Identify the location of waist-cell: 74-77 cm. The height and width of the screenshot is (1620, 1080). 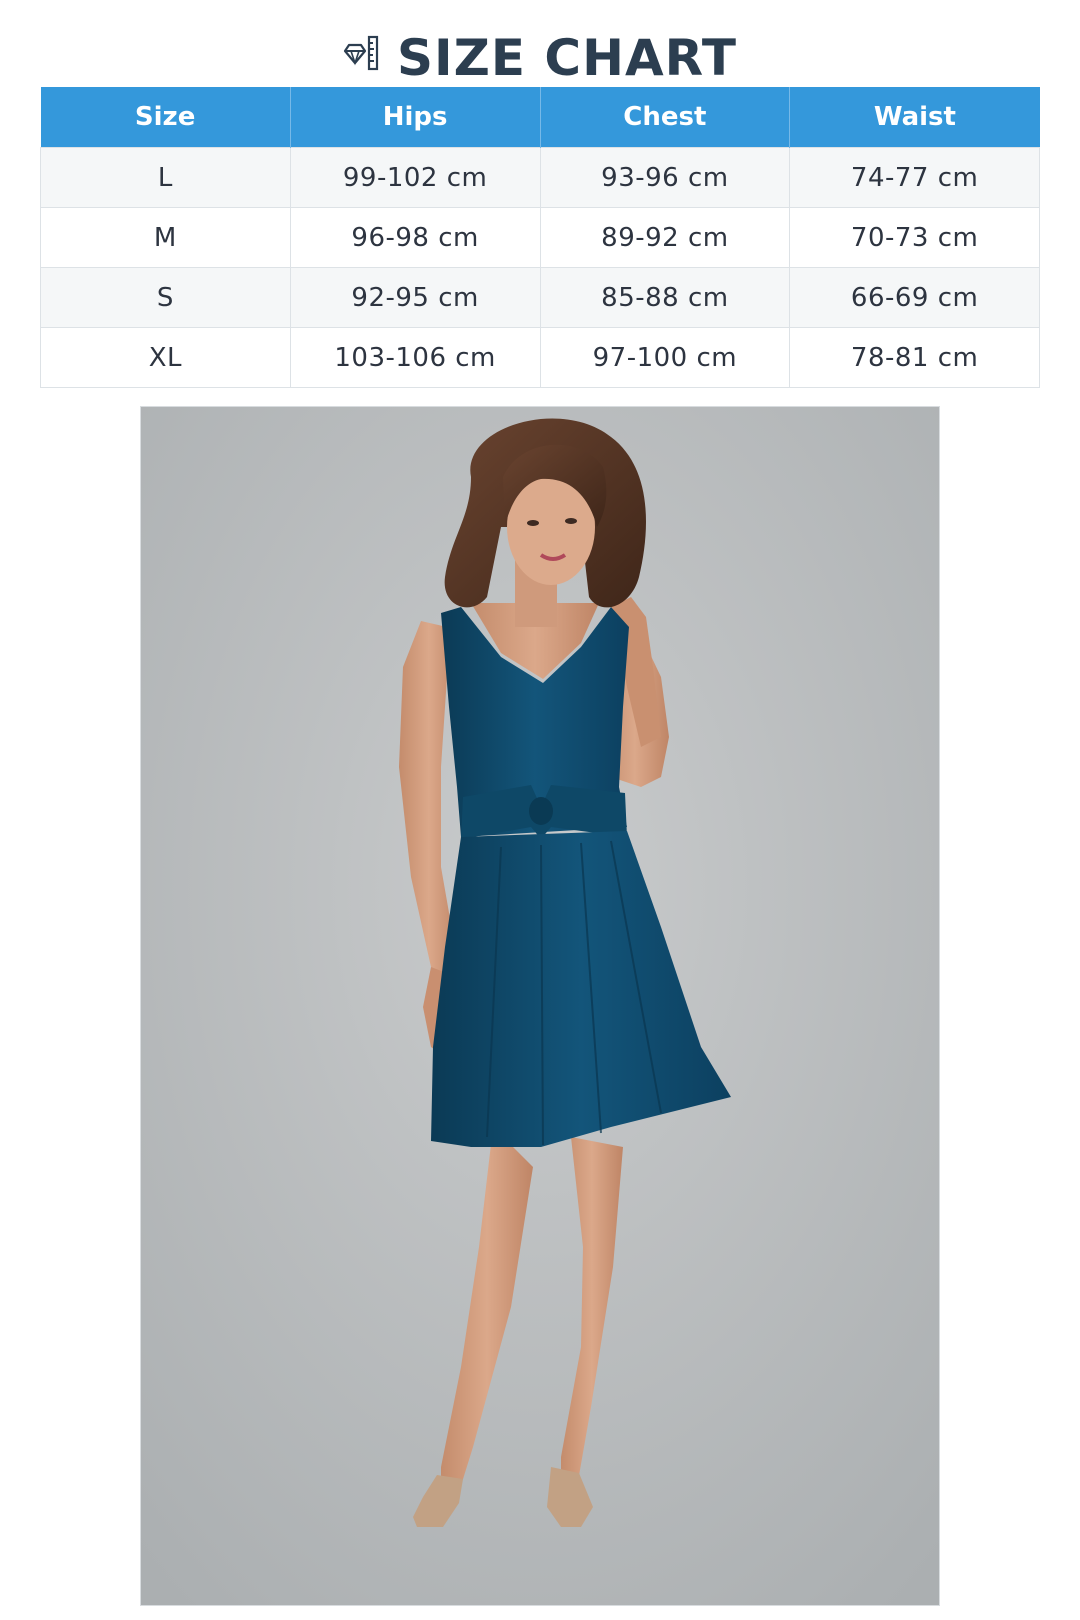
(914, 177).